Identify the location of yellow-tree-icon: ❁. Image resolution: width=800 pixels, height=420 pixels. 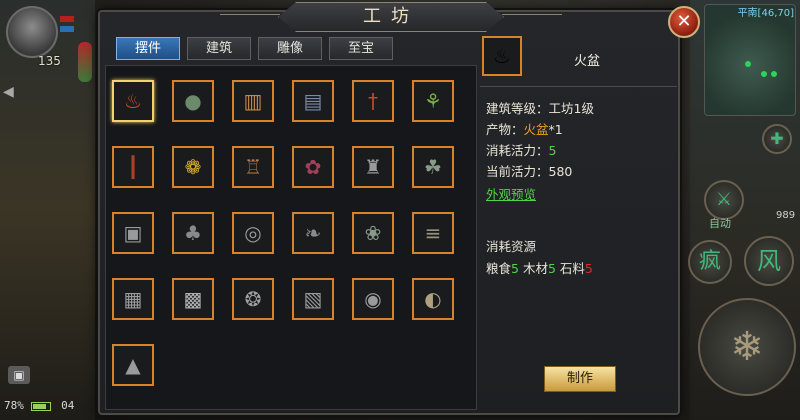
(193, 167).